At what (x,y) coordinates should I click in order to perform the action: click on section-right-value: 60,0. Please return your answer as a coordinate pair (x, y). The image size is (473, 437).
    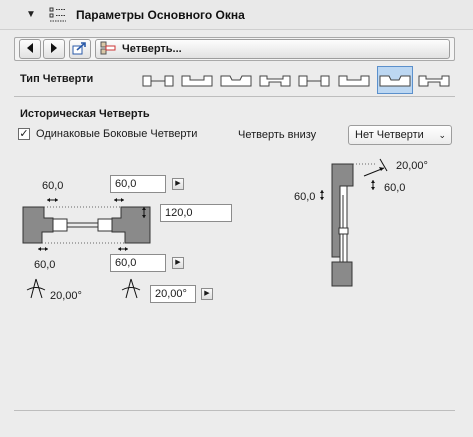
    Looking at the image, I should click on (395, 188).